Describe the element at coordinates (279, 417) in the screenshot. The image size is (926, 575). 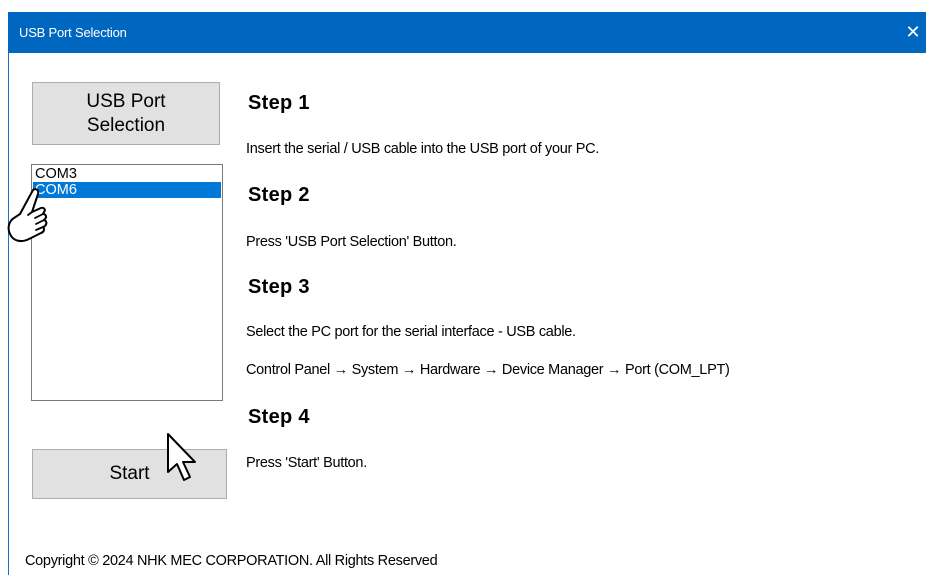
I see `step-4-title: Step 4` at that location.